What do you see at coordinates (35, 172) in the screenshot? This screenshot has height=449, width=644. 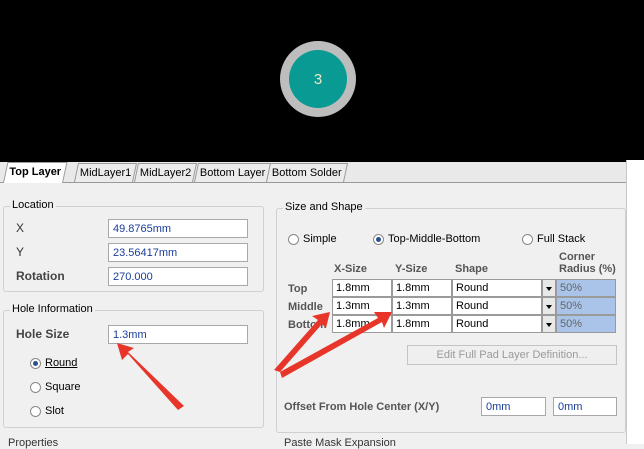 I see `tab-top-layer: Top Layer` at bounding box center [35, 172].